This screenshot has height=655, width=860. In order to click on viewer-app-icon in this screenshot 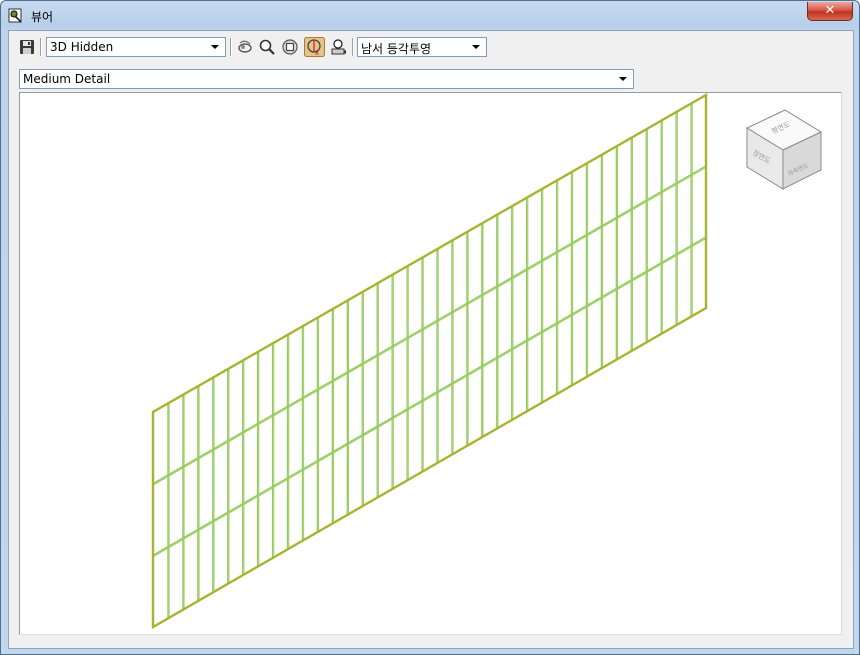, I will do `click(15, 15)`.